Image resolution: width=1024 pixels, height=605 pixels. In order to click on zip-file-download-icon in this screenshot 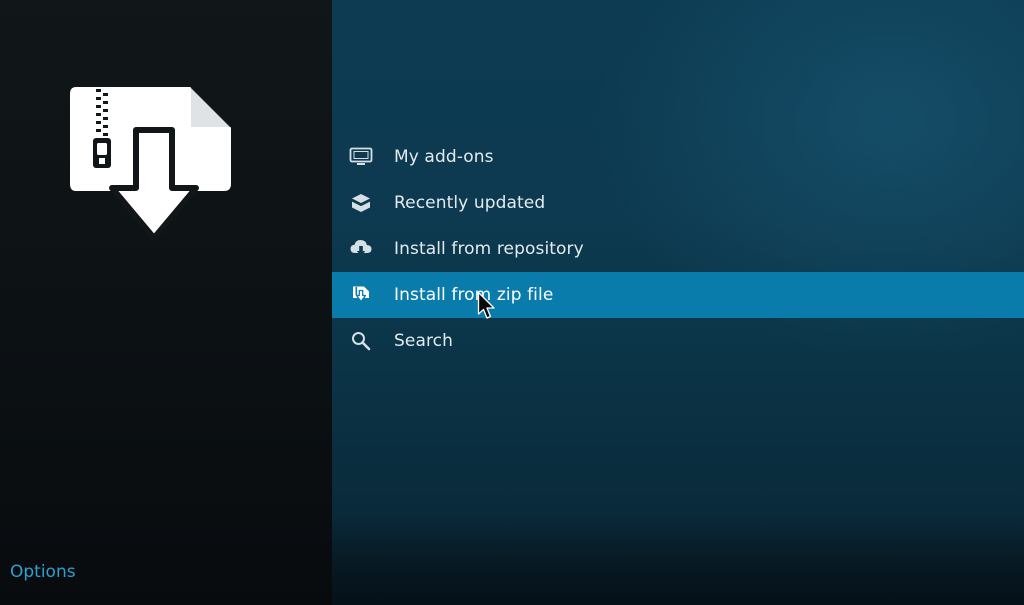, I will do `click(151, 163)`.